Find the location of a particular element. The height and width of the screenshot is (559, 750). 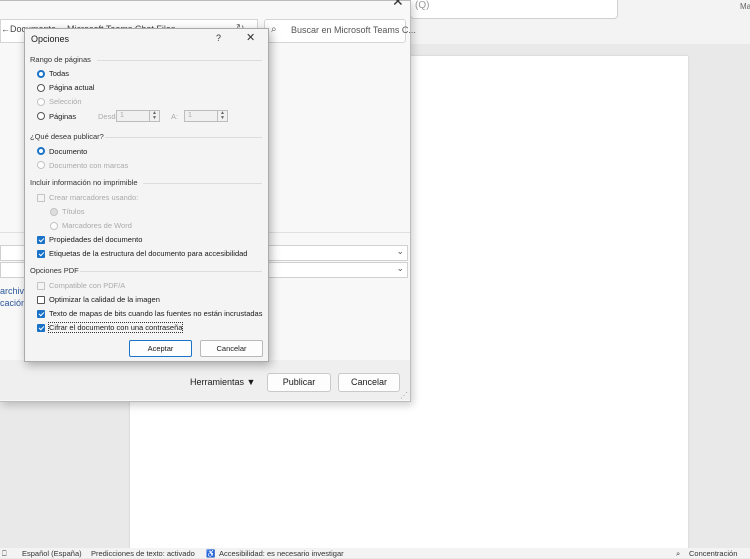

to-page-stepper: 1 ▲ ▼ is located at coordinates (206, 116).